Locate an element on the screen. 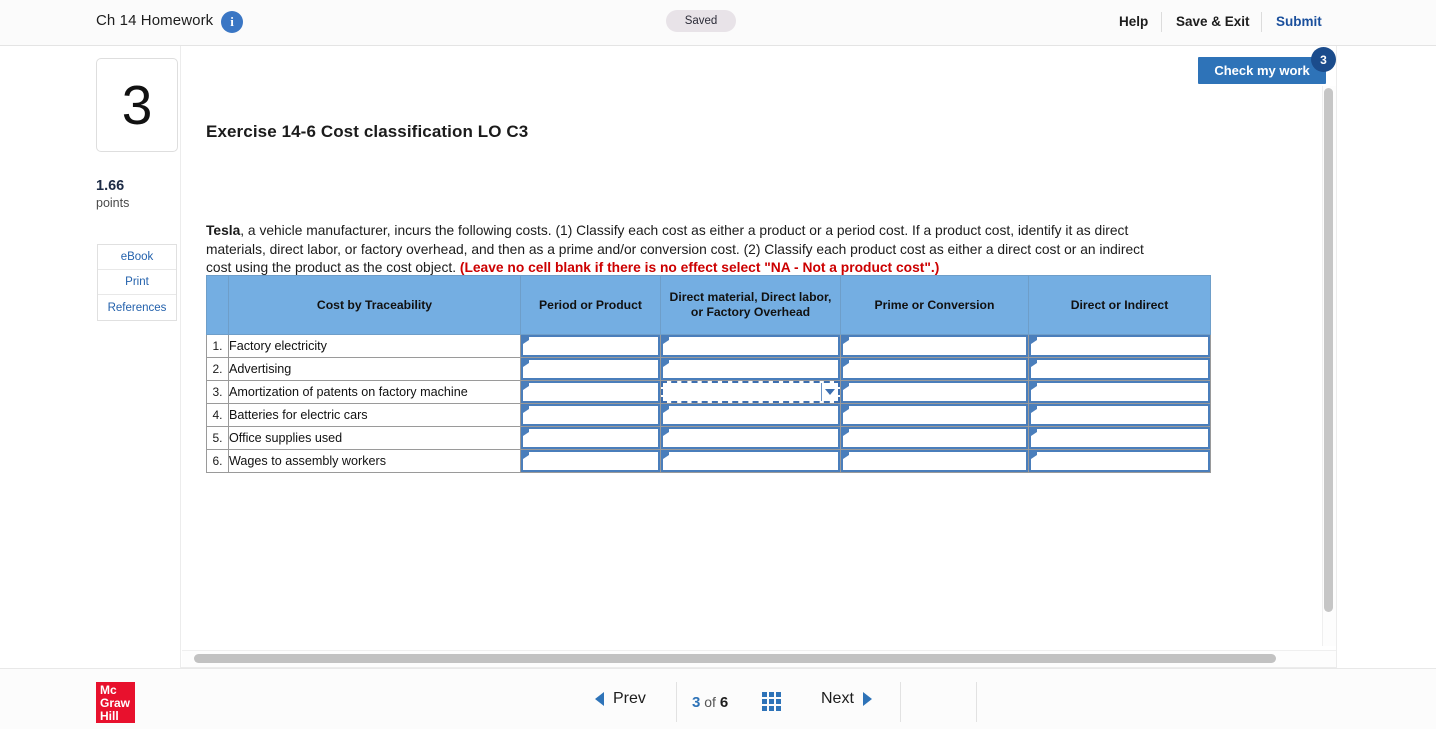 The image size is (1436, 729). exercise-title: Exercise 14-6 Cost classification LO C3 is located at coordinates (367, 131).